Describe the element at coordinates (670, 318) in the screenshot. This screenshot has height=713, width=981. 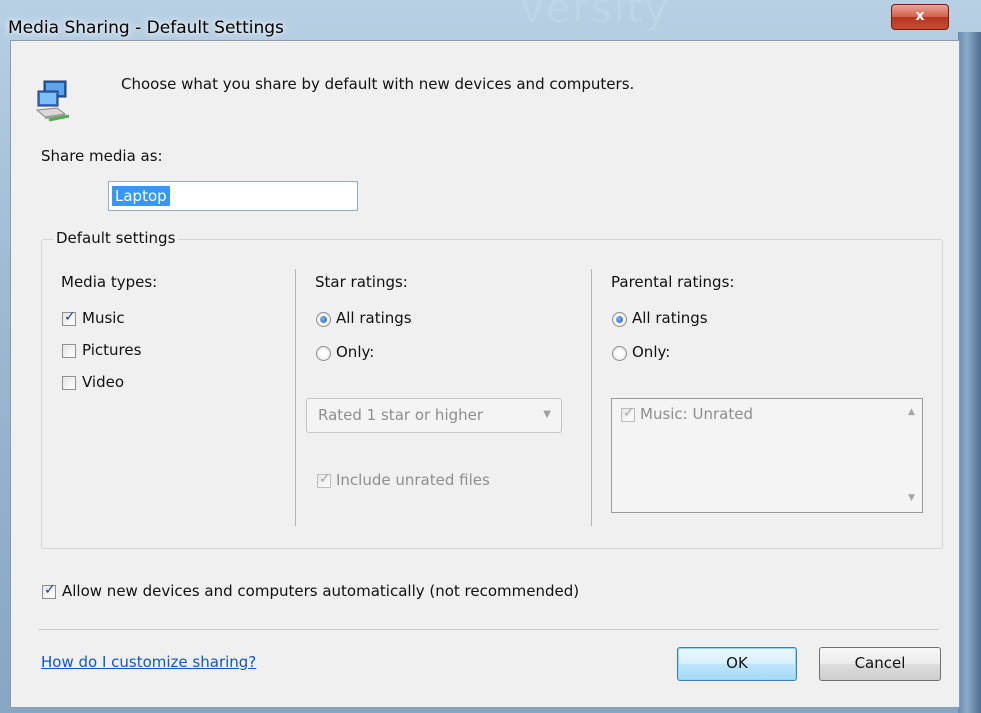
I see `parental-all-ratings-label: All ratings` at that location.